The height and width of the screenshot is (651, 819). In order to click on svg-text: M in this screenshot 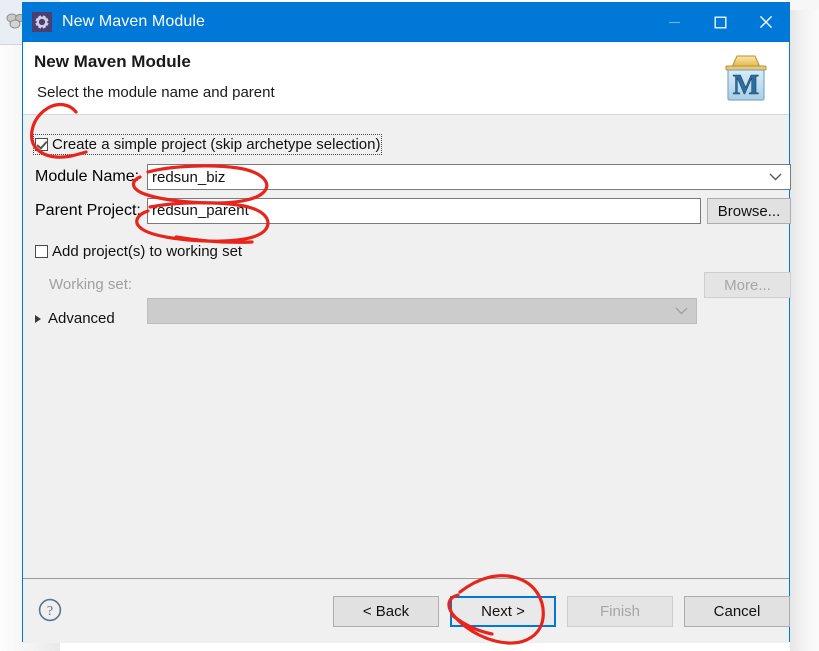, I will do `click(746, 85)`.